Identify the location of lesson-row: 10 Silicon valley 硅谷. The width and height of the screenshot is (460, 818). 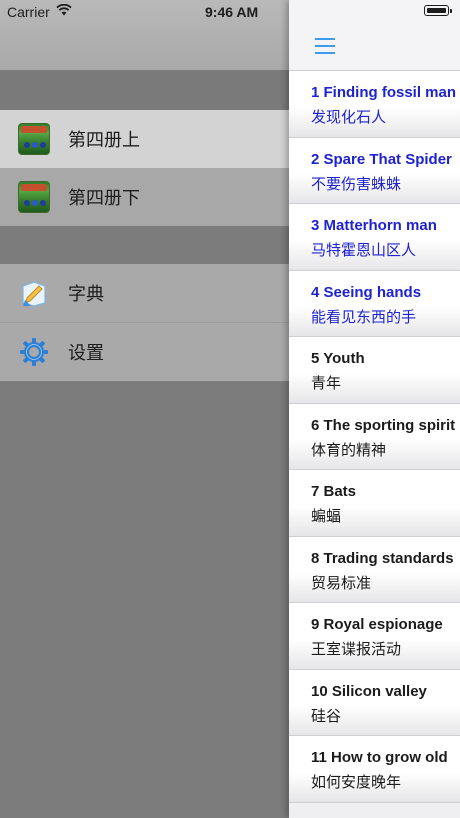
(374, 702).